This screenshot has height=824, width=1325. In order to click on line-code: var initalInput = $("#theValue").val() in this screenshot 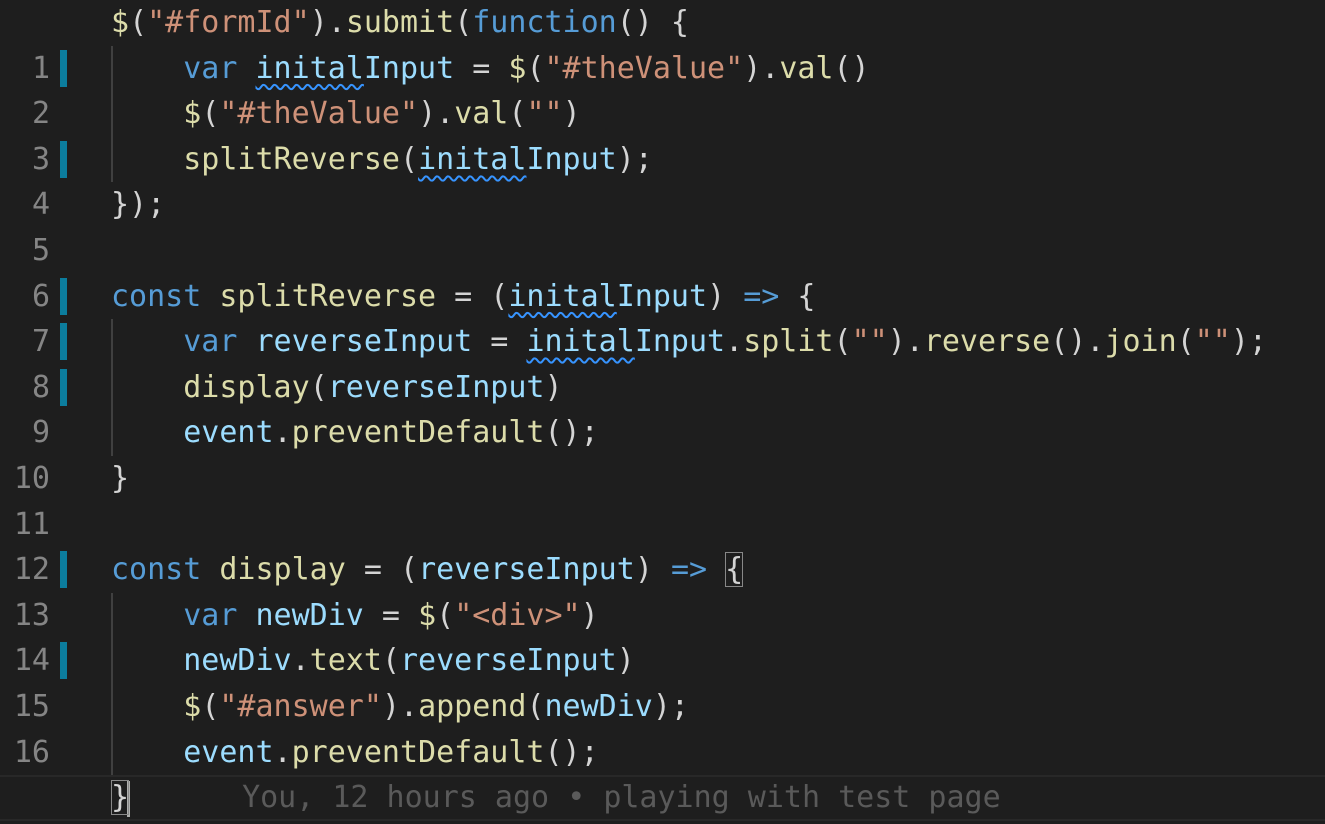, I will do `click(526, 68)`.